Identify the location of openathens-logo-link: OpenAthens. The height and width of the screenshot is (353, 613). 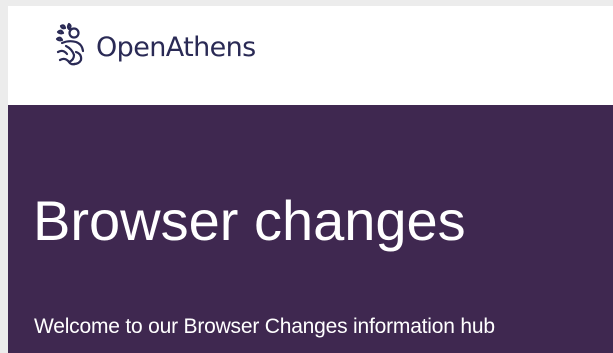
(154, 45).